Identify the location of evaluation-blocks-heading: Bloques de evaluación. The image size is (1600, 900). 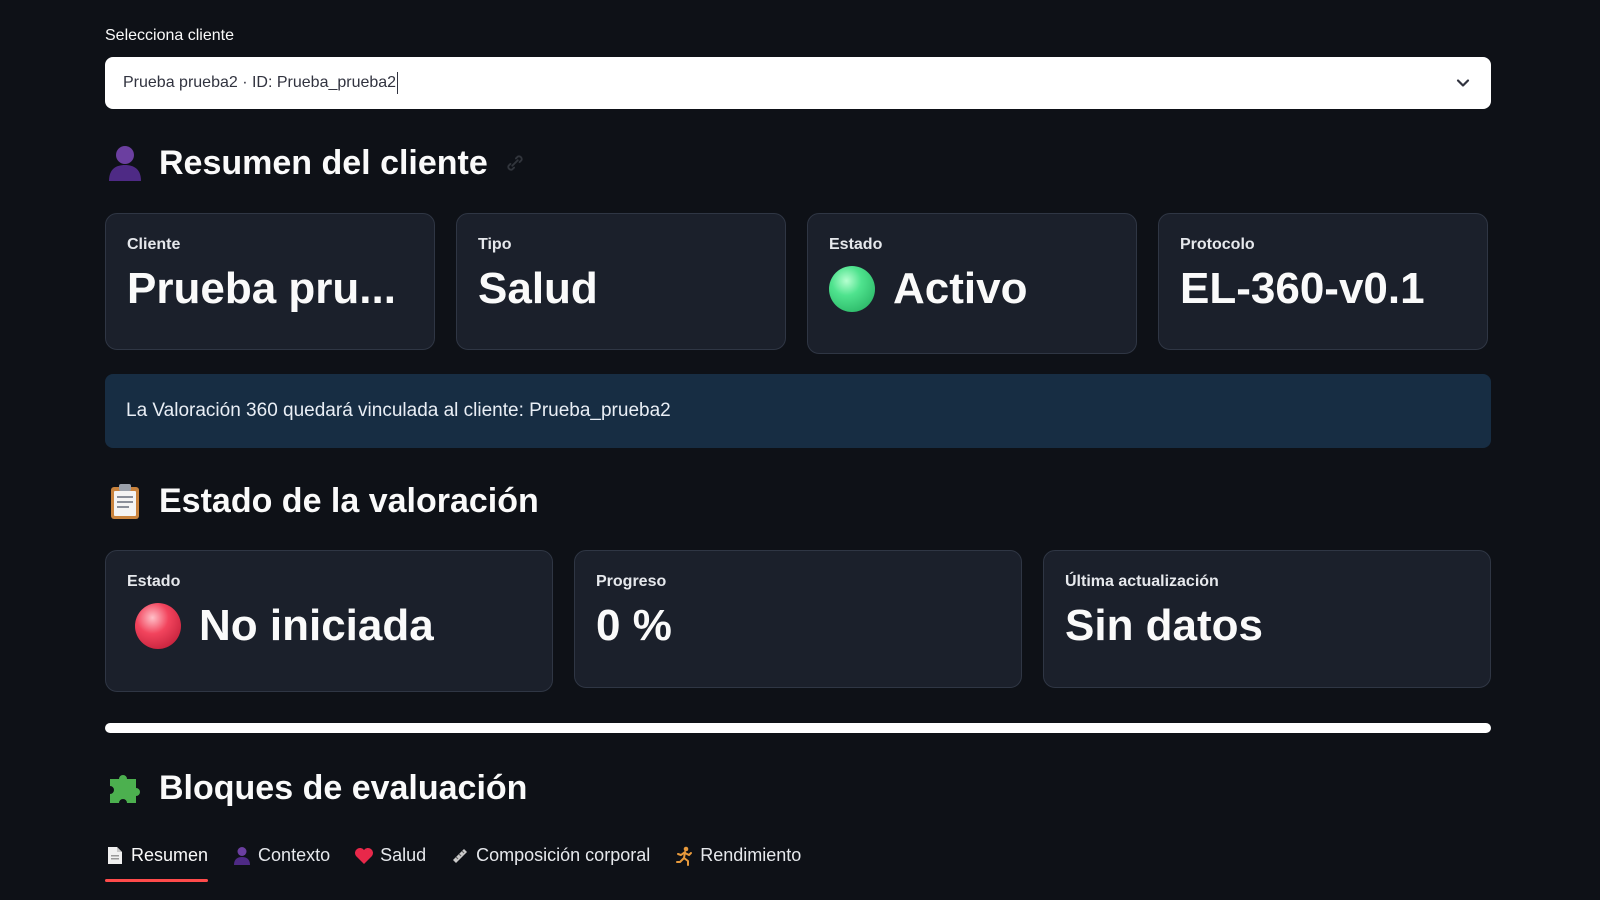
(316, 788).